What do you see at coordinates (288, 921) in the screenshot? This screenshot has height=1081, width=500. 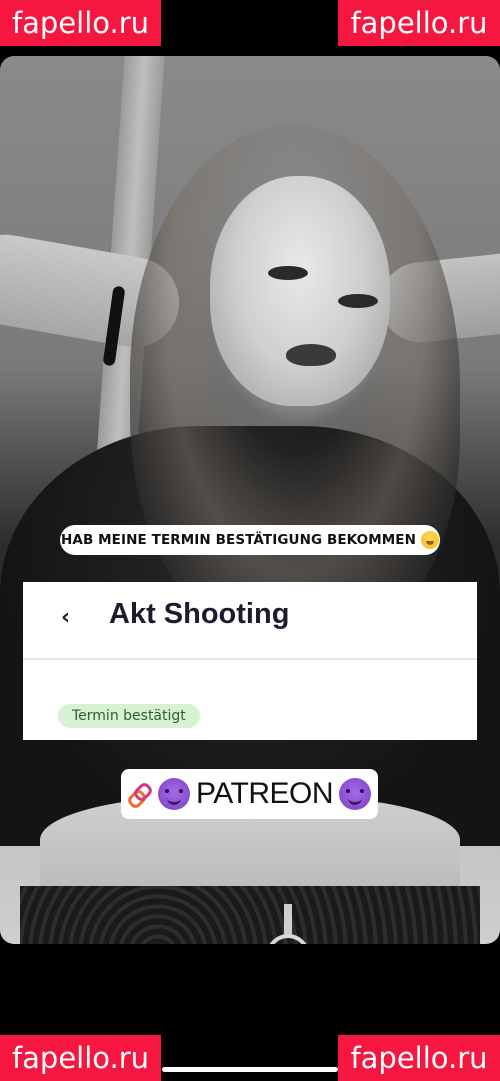 I see `photo-zipper` at bounding box center [288, 921].